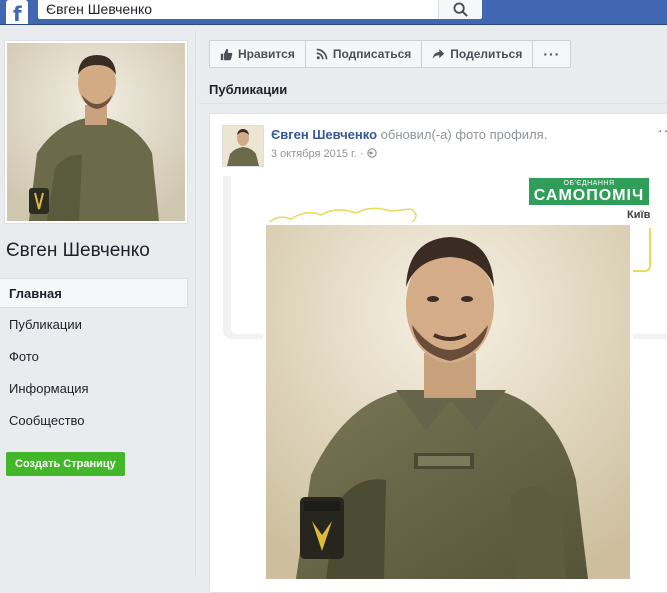 This screenshot has height=593, width=667. What do you see at coordinates (94, 325) in the screenshot?
I see `nav-item-posts: Публикации` at bounding box center [94, 325].